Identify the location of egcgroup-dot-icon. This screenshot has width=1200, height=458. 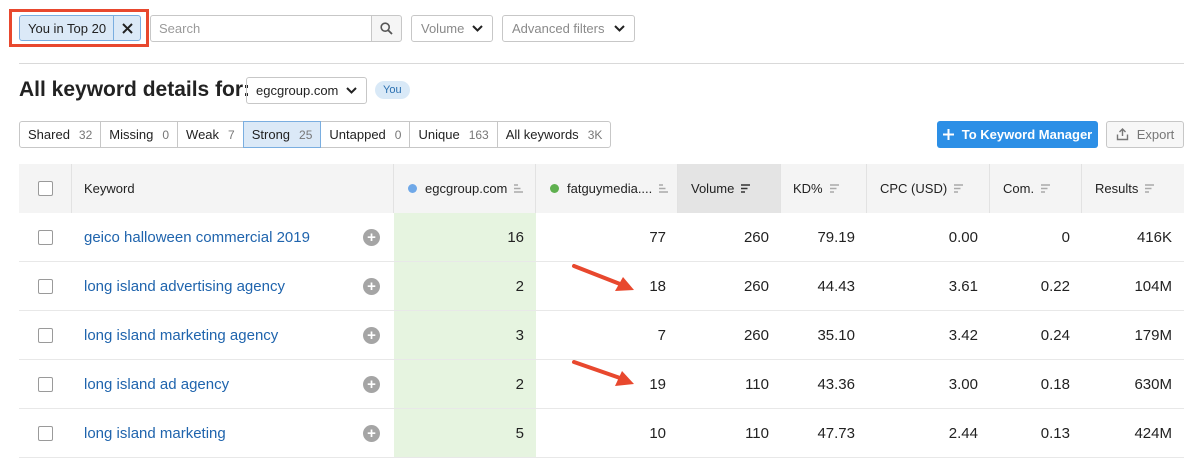
(412, 188).